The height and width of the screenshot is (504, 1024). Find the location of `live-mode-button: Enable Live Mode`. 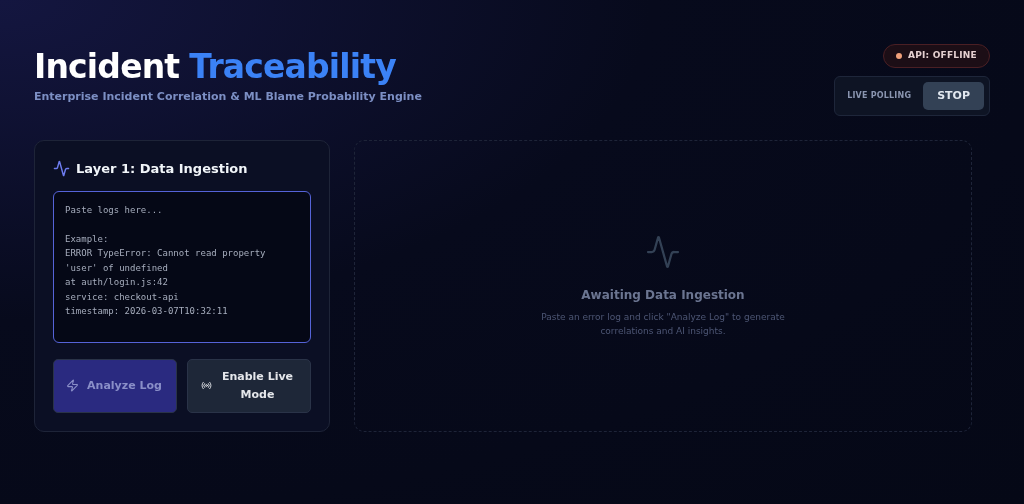

live-mode-button: Enable Live Mode is located at coordinates (249, 385).